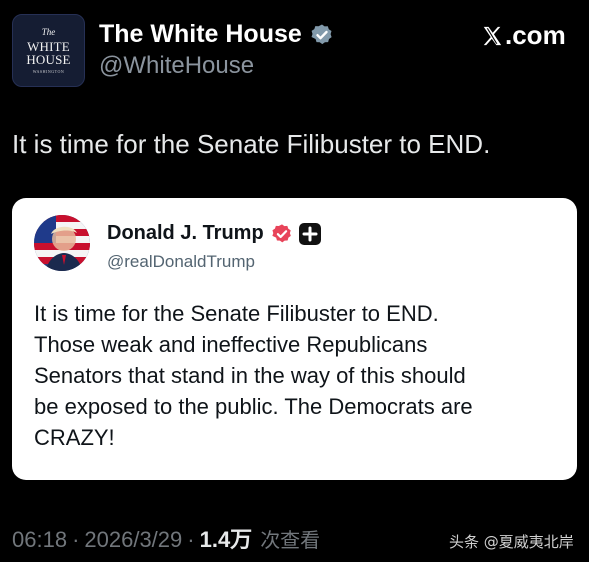  I want to click on quoted-post-line: Those weak and ineffective Republicans, so click(231, 344).